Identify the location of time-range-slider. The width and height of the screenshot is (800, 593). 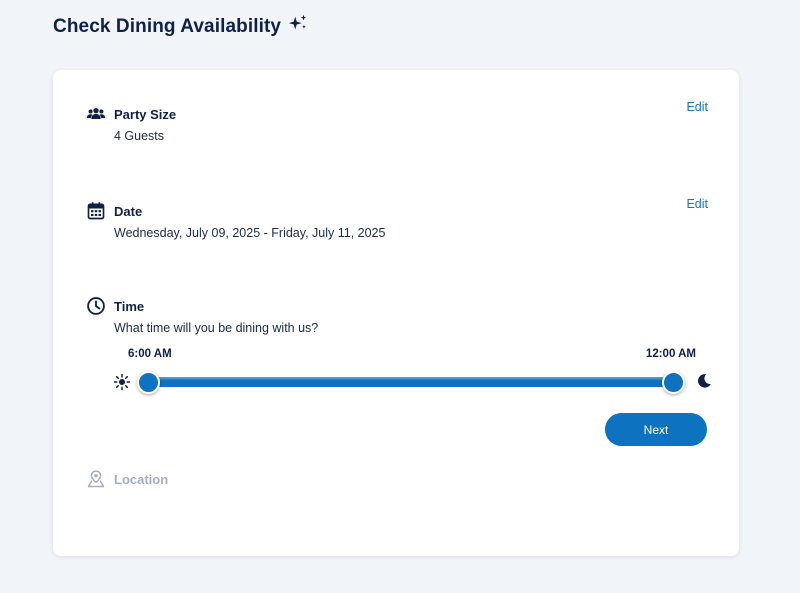
(413, 382).